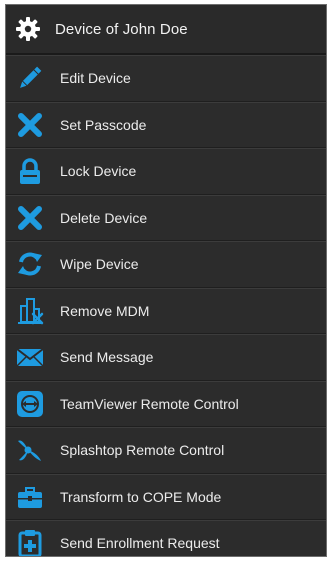 This screenshot has width=332, height=561. I want to click on clipboard-plus-icon, so click(30, 541).